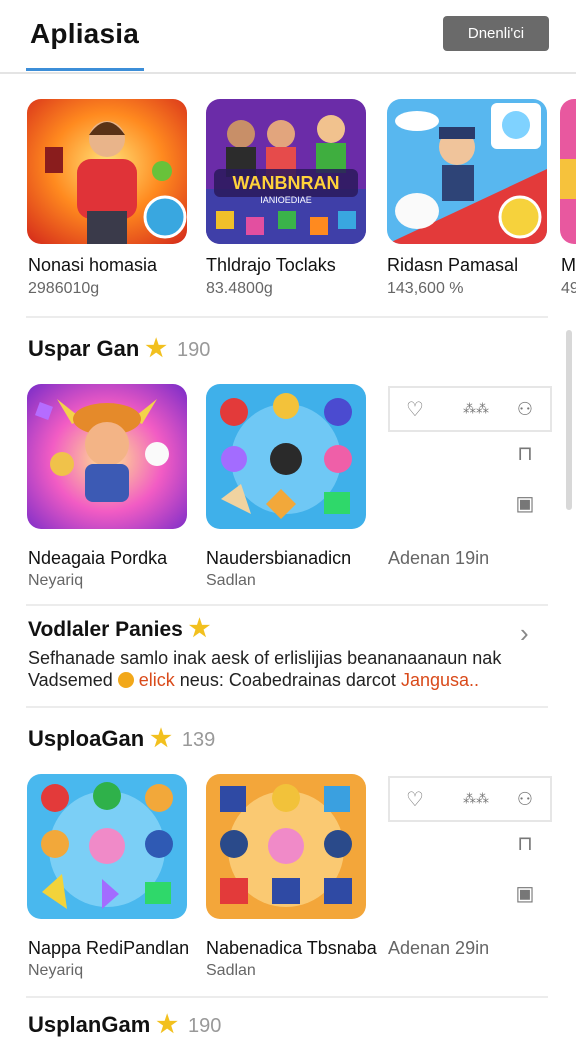  What do you see at coordinates (93, 265) in the screenshot?
I see `top-card-1-title: Nonasi homasia` at bounding box center [93, 265].